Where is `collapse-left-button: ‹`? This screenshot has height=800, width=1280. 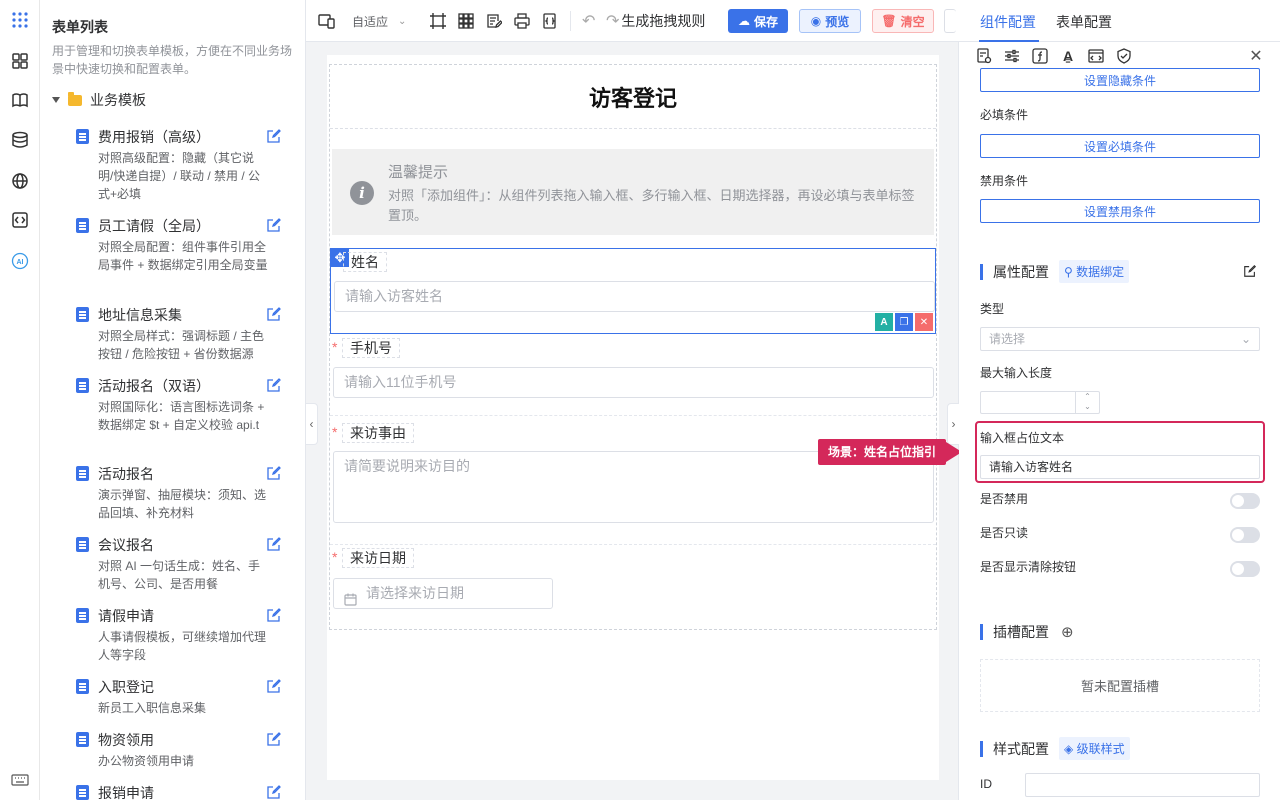
collapse-left-button: ‹ is located at coordinates (312, 424).